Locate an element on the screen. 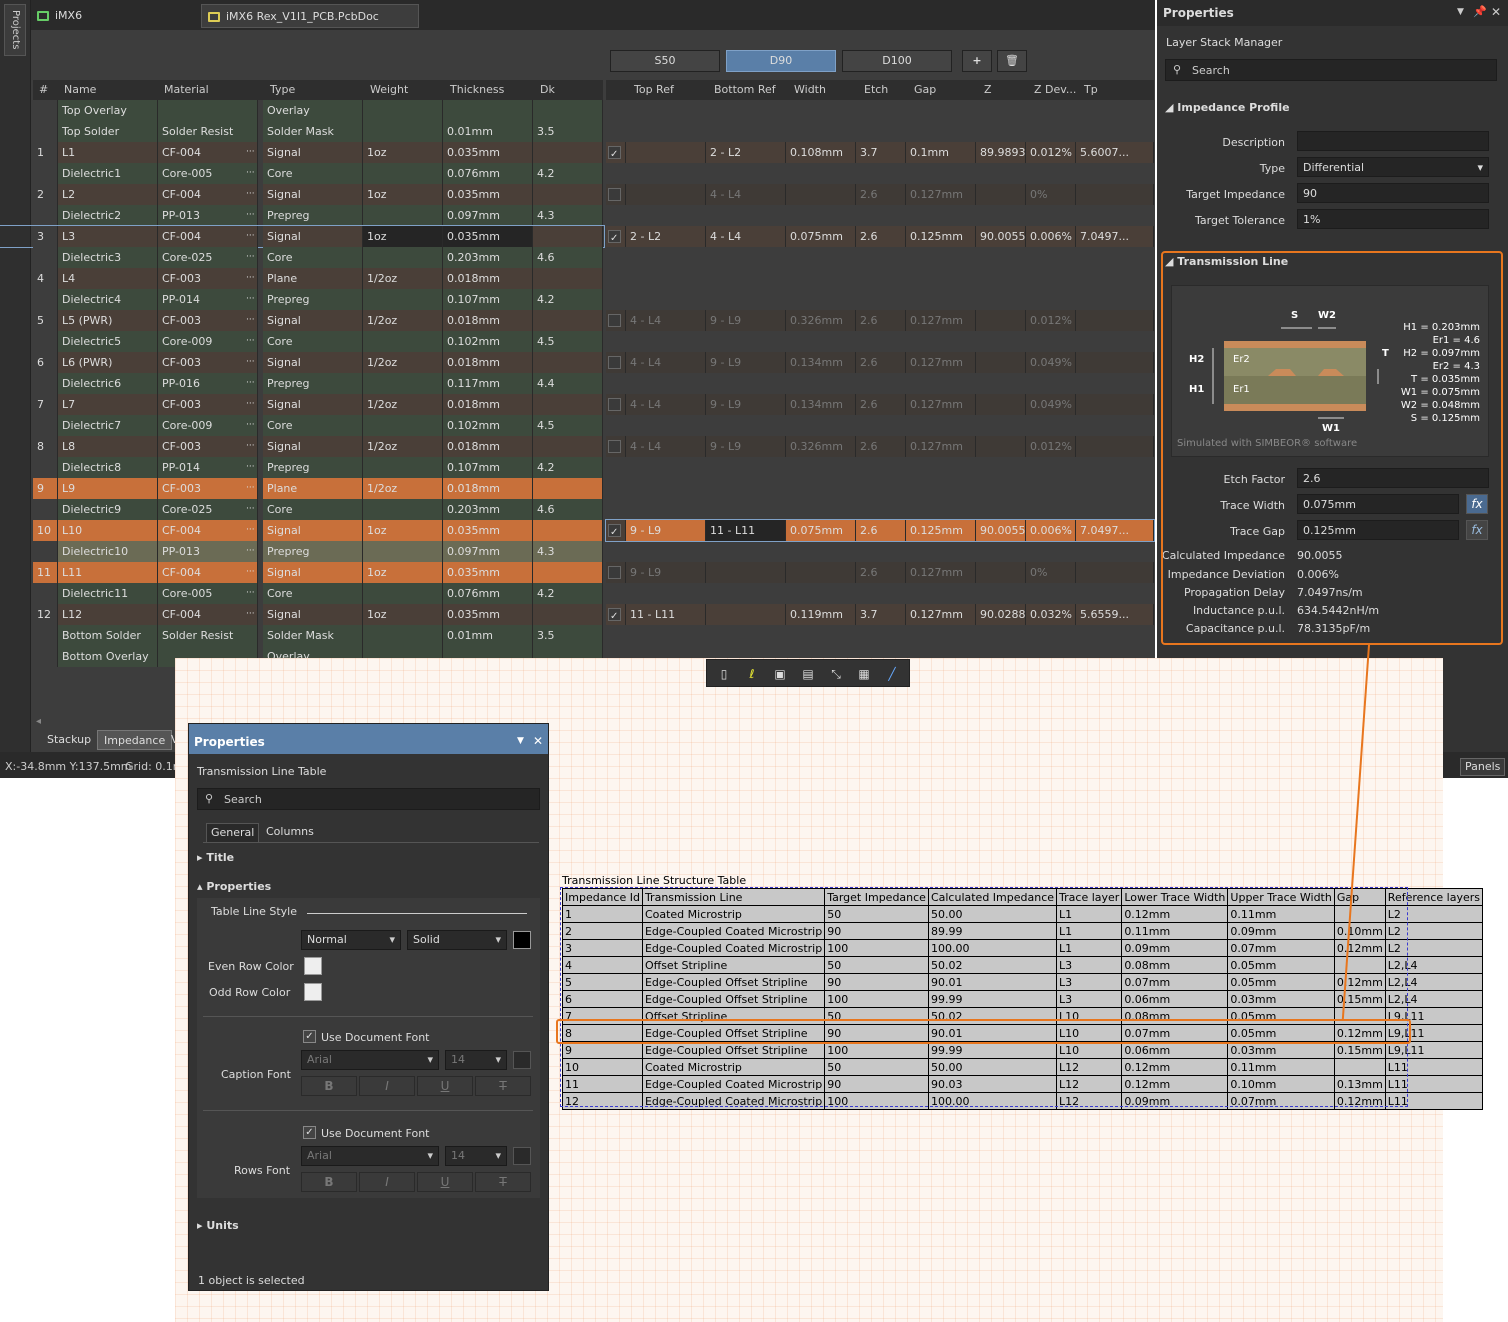 This screenshot has height=1322, width=1508. layer-row: Top Overlay Overlay is located at coordinates (302, 110).